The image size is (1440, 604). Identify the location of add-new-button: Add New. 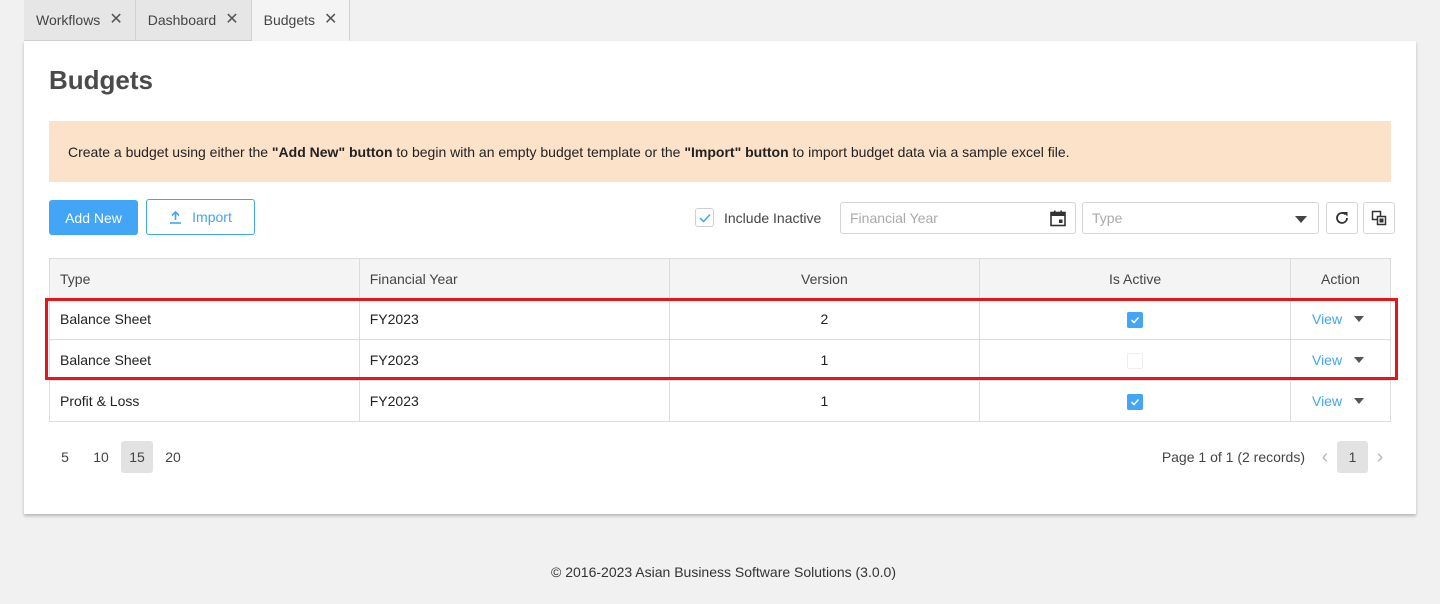
(93, 217).